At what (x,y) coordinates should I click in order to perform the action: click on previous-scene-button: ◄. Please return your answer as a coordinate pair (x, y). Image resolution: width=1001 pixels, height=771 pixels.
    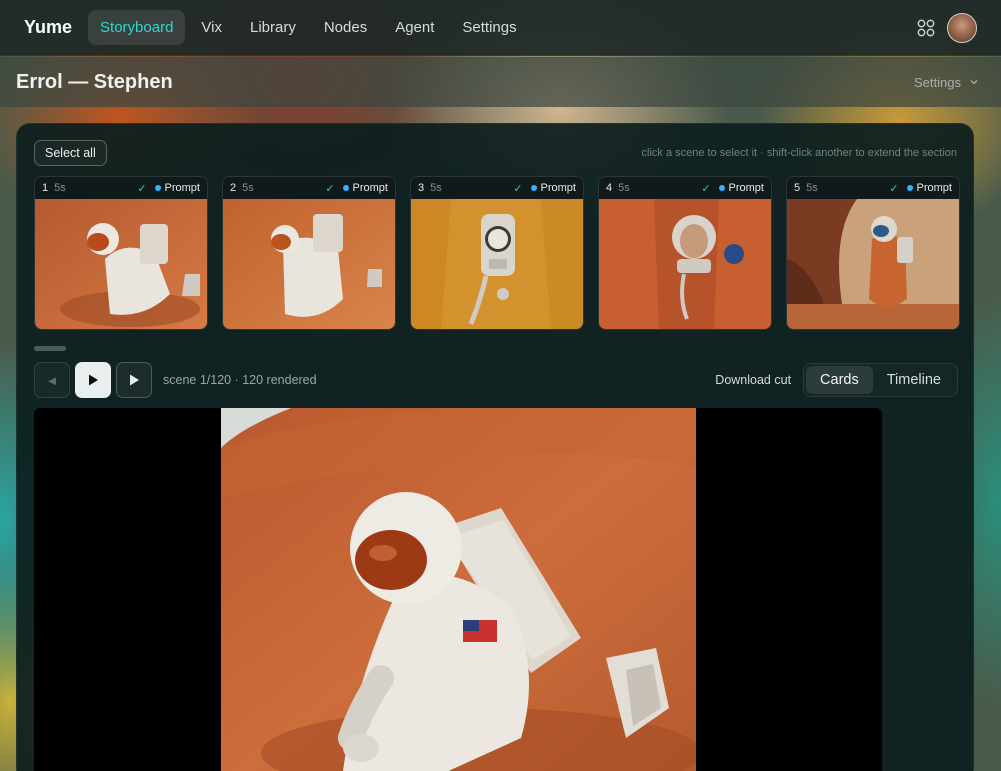
    Looking at the image, I should click on (52, 380).